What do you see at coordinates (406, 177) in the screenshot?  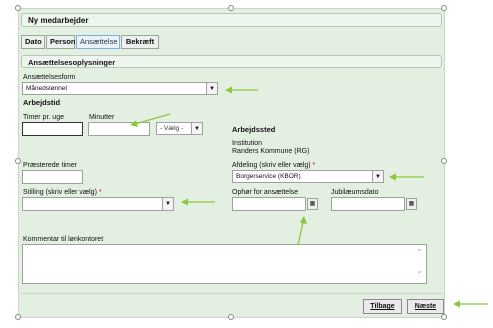 I see `arrow-afdeling` at bounding box center [406, 177].